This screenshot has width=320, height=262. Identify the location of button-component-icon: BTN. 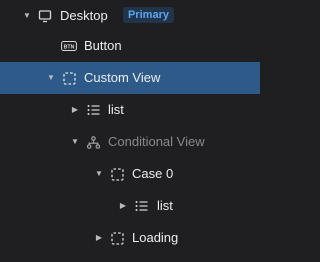
(69, 46).